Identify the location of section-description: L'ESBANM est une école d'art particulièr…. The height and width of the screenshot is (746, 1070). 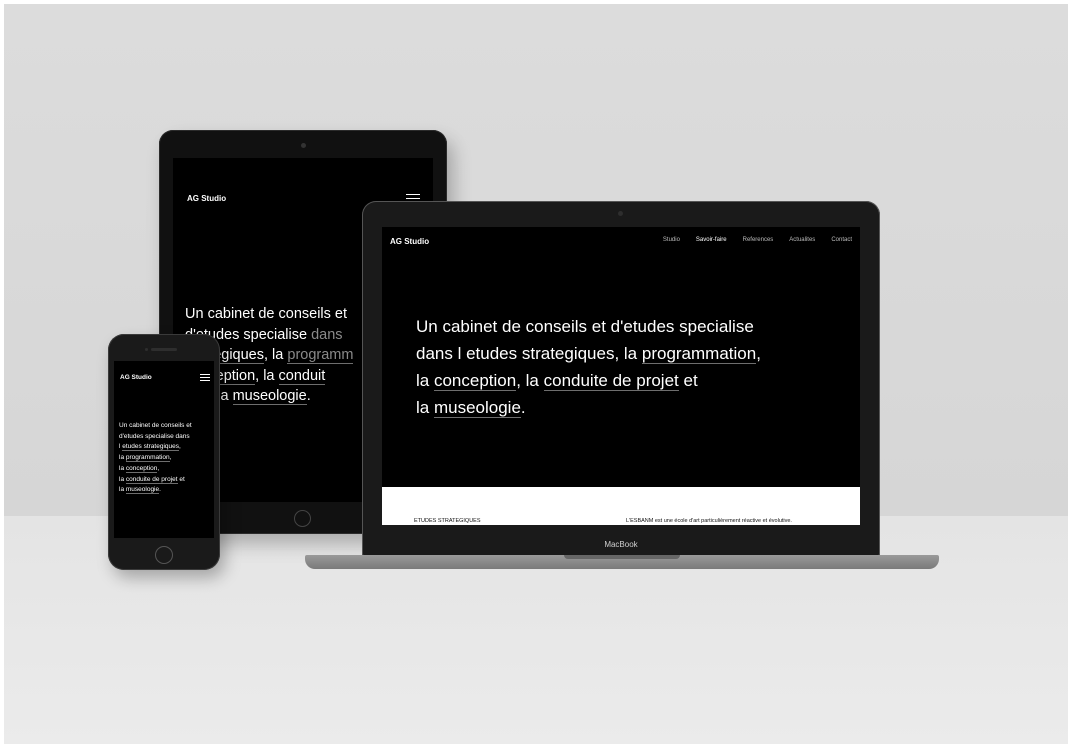
(709, 521).